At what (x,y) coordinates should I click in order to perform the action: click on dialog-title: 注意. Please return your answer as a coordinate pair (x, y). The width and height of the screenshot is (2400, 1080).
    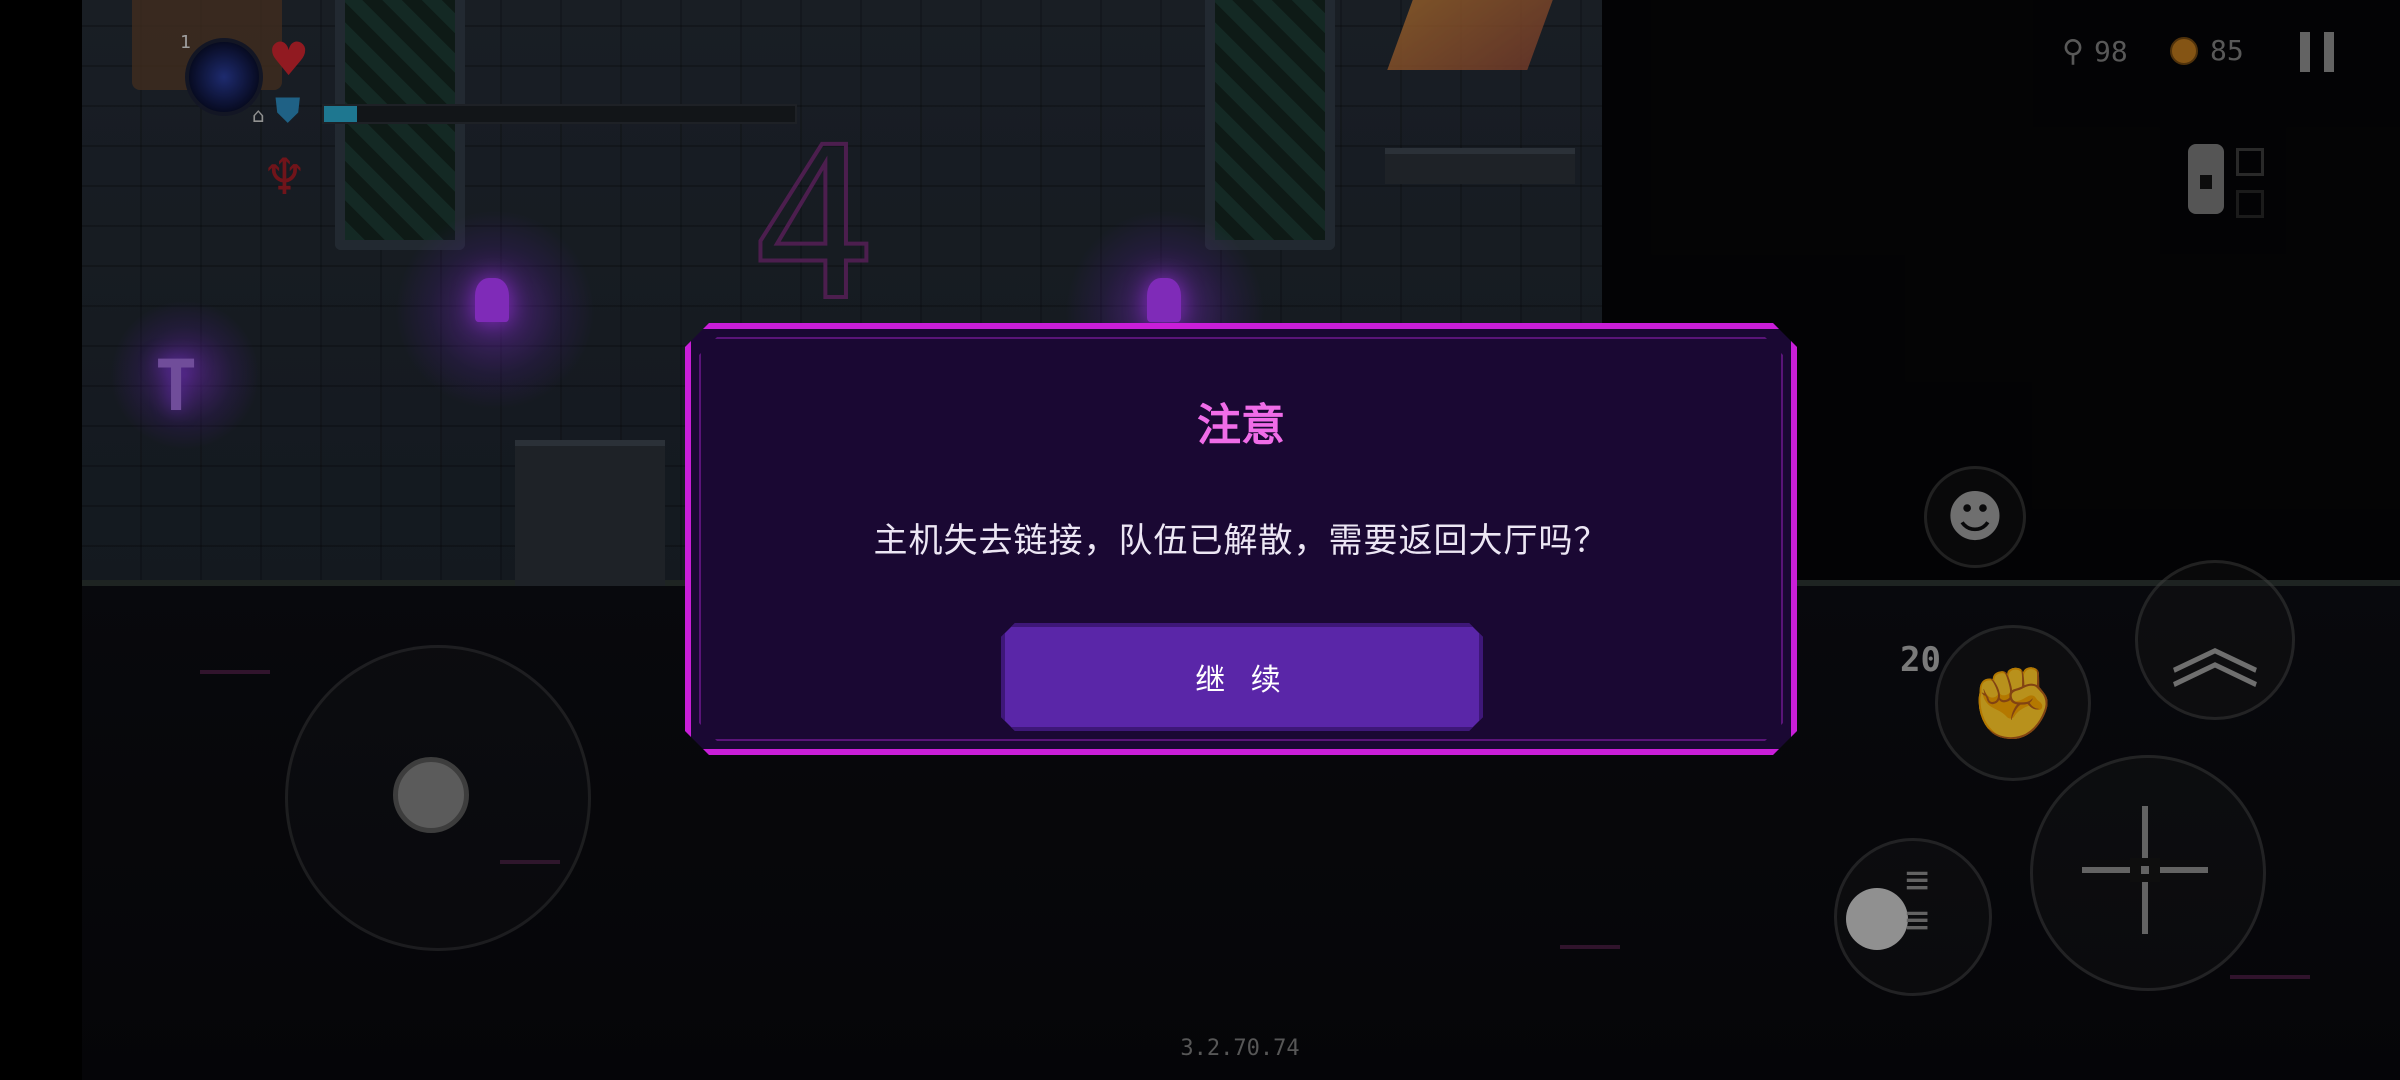
    Looking at the image, I should click on (1241, 425).